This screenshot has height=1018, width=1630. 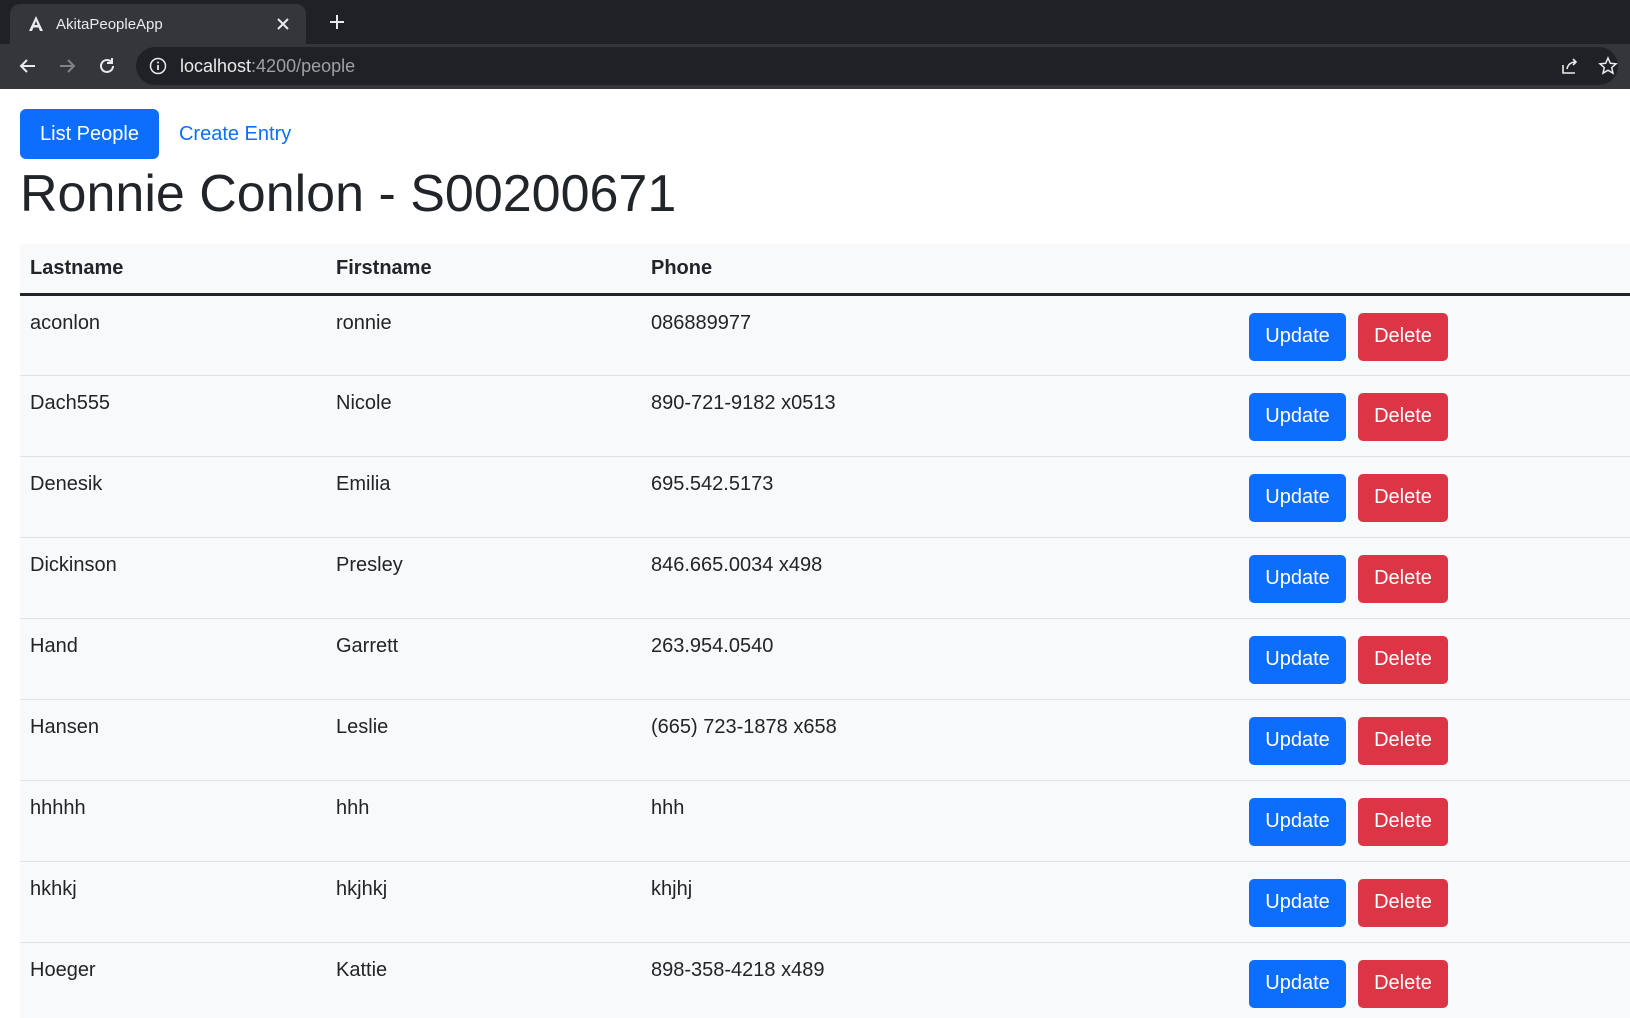 What do you see at coordinates (940, 270) in the screenshot?
I see `header-phone: Phone` at bounding box center [940, 270].